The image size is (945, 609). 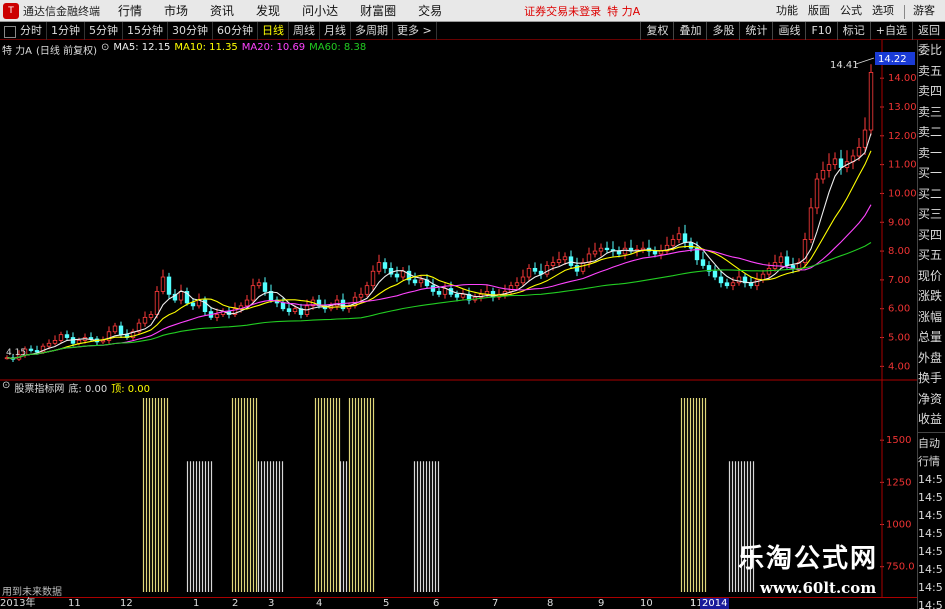 What do you see at coordinates (6, 387) in the screenshot?
I see `indicator-settings-icon: ⊙` at bounding box center [6, 387].